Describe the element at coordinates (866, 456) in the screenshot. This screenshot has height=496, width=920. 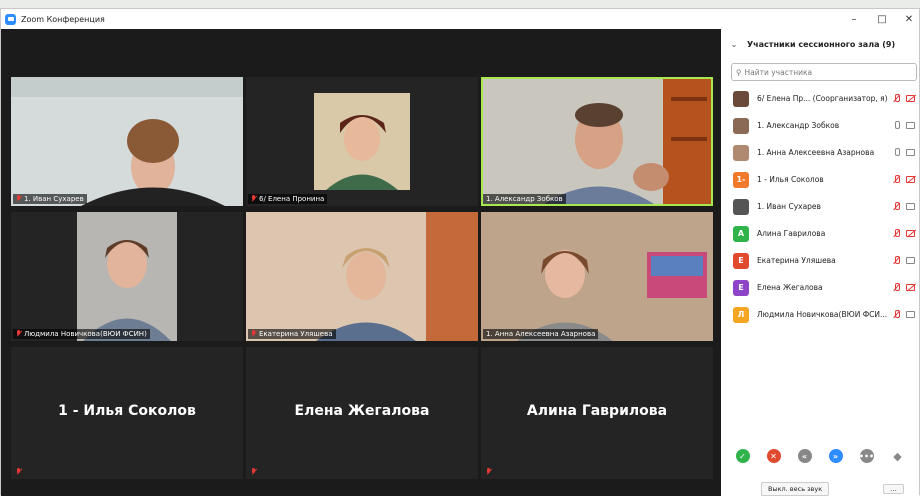
I see `more-icon: •••` at that location.